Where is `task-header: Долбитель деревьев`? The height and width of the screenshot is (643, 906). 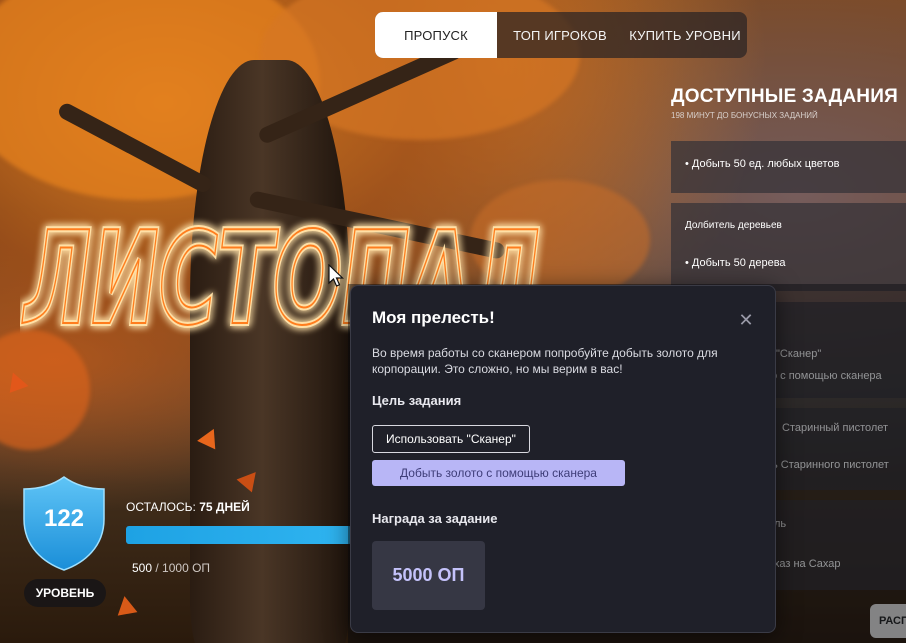 task-header: Долбитель деревьев is located at coordinates (733, 225).